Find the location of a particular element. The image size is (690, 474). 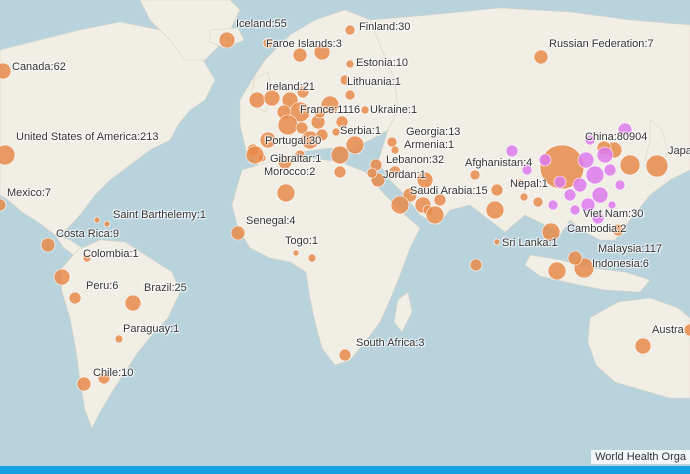

label-finland: Finland:30 is located at coordinates (385, 27).